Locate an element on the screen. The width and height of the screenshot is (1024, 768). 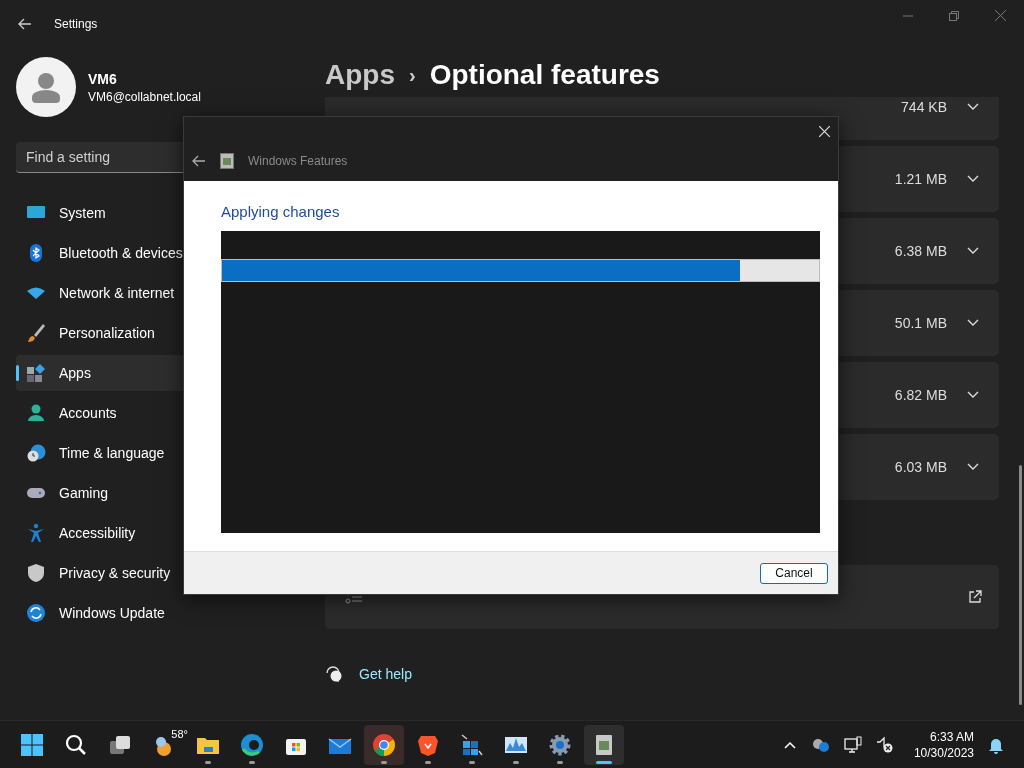
profile-name: VM6 is located at coordinates (103, 78).